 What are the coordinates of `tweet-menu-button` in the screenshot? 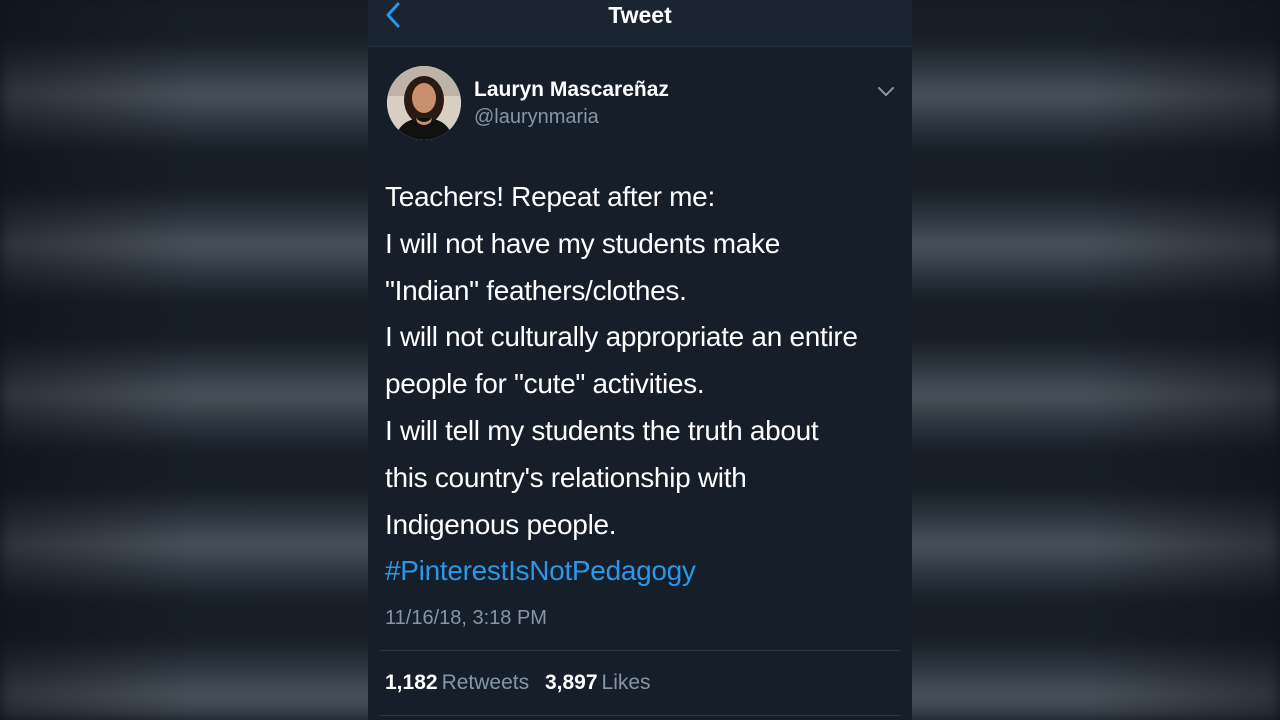 It's located at (886, 91).